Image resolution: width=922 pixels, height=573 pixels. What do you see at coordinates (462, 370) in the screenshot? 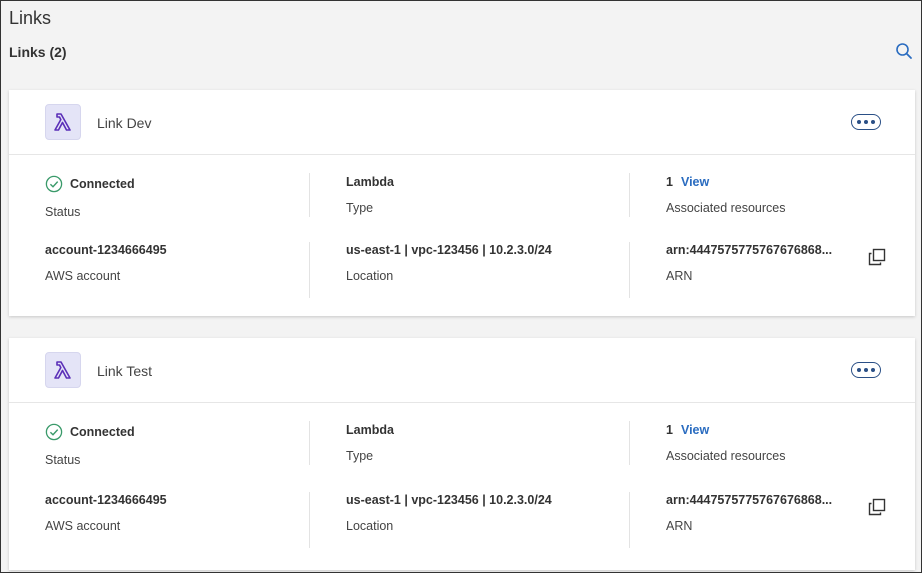
I see `card-header: Link Test` at bounding box center [462, 370].